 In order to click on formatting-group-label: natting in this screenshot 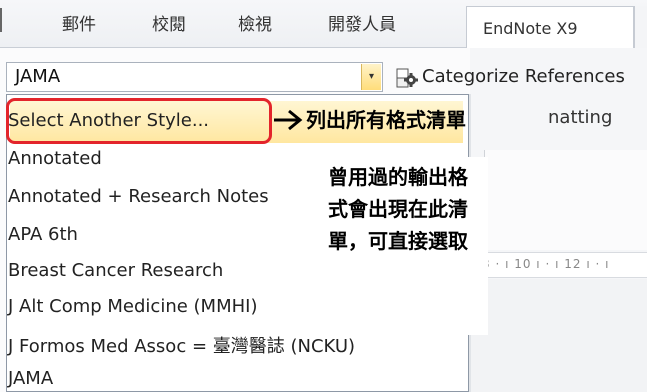, I will do `click(580, 117)`.